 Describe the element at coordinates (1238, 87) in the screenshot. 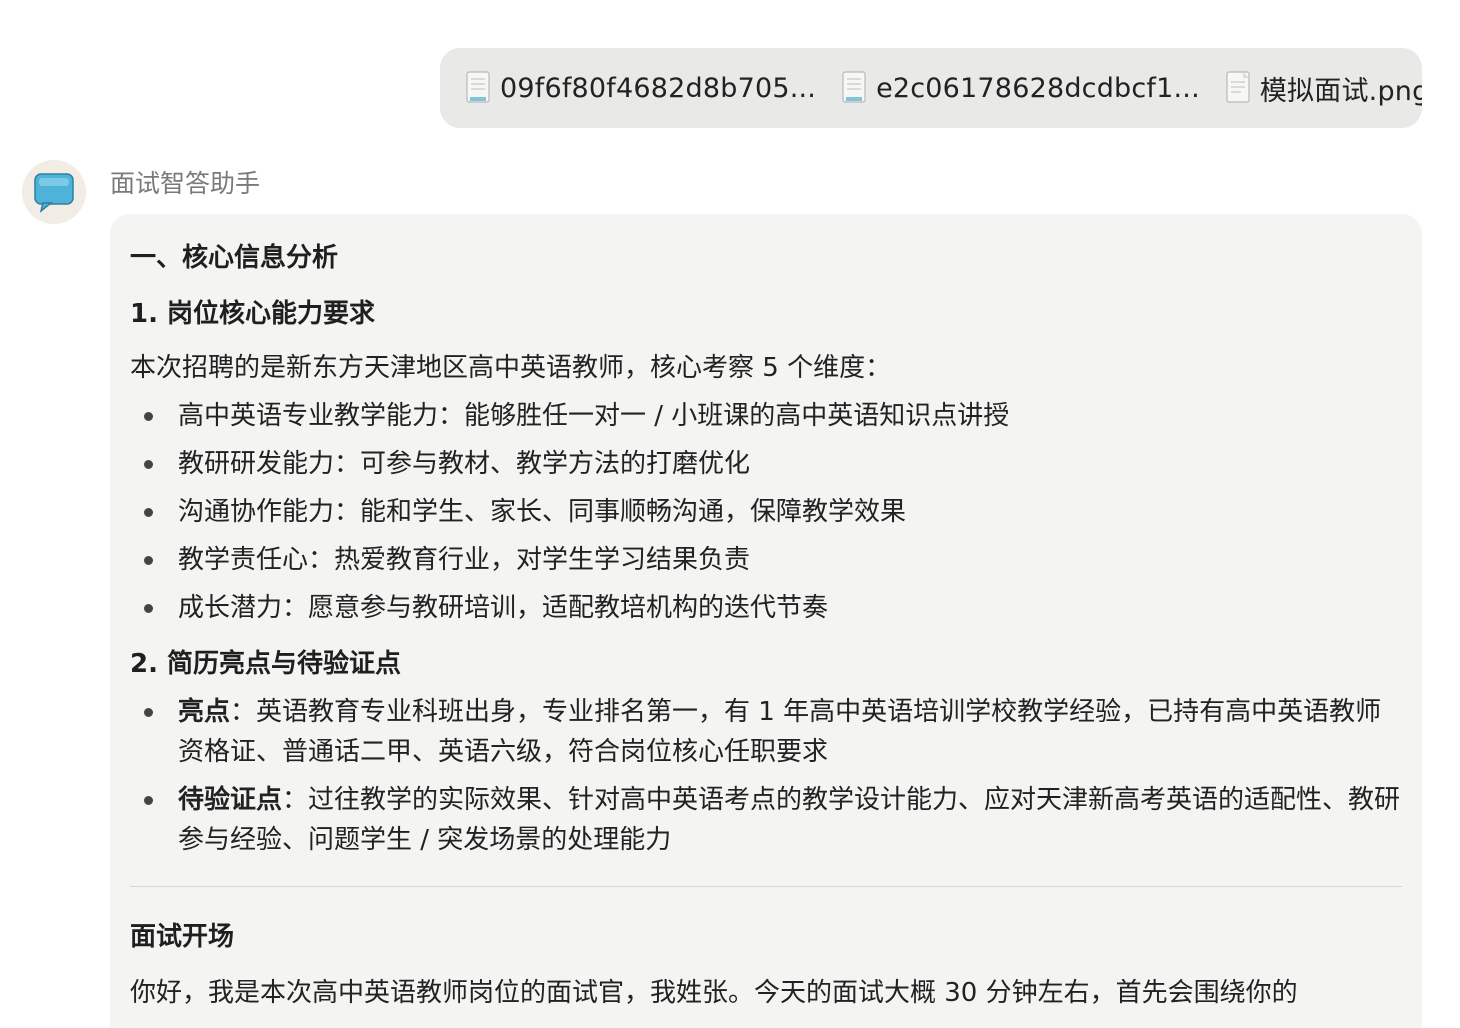

I see `image-file-icon` at that location.